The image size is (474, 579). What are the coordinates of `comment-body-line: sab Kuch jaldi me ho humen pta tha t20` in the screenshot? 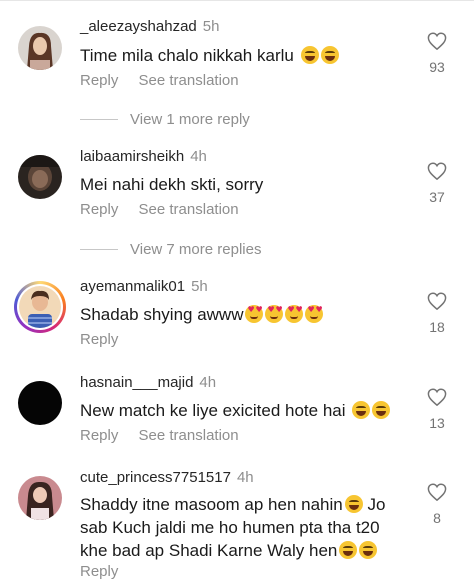 It's located at (230, 527).